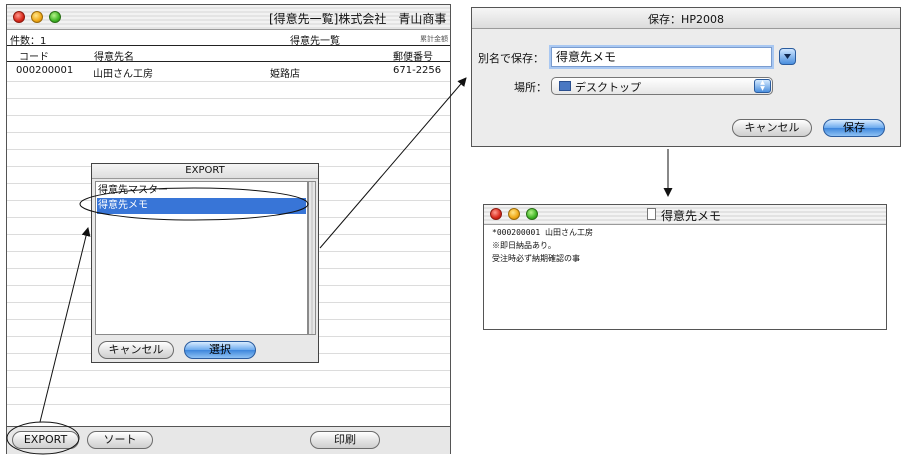 Image resolution: width=906 pixels, height=461 pixels. I want to click on updown-arrows-icon: ▲ ▼, so click(762, 86).